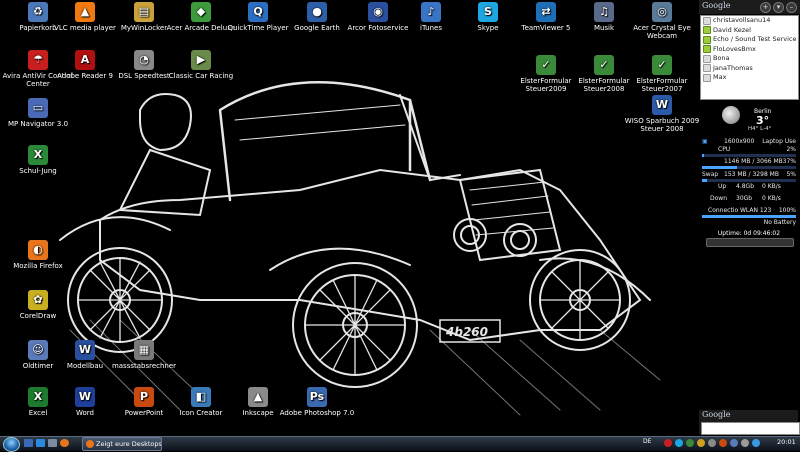 The height and width of the screenshot is (452, 800). I want to click on music-note-icon: ♪, so click(431, 12).